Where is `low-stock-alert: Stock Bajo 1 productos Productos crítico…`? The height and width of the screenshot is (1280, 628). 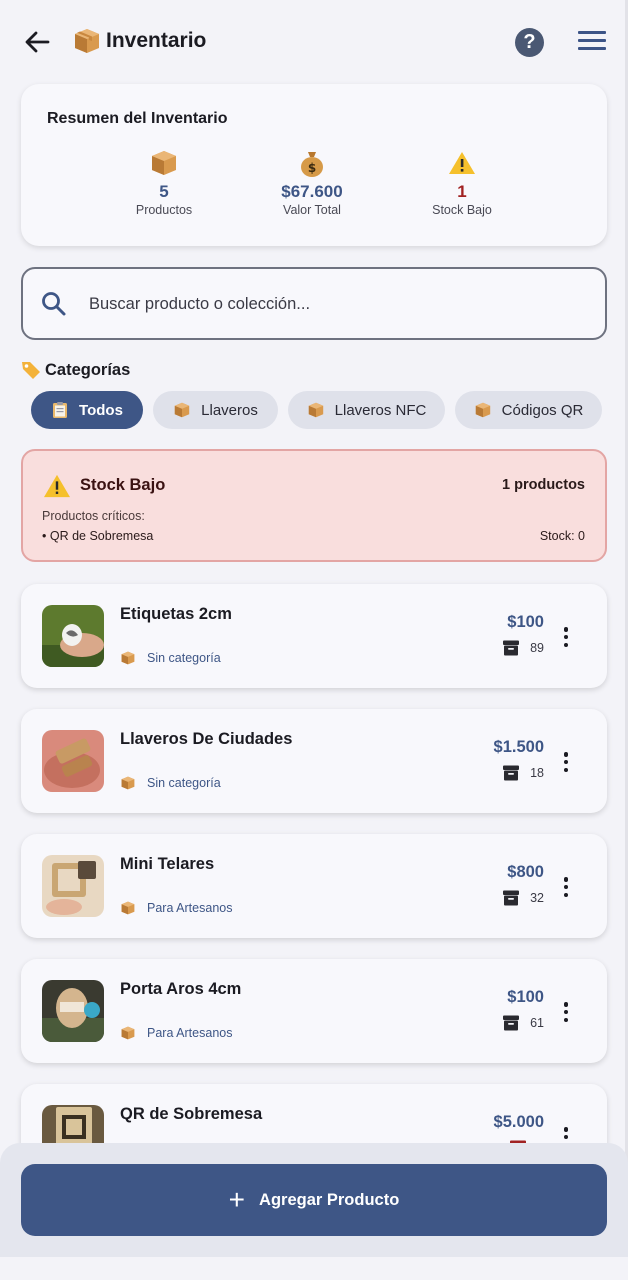
low-stock-alert: Stock Bajo 1 productos Productos crítico… is located at coordinates (314, 505).